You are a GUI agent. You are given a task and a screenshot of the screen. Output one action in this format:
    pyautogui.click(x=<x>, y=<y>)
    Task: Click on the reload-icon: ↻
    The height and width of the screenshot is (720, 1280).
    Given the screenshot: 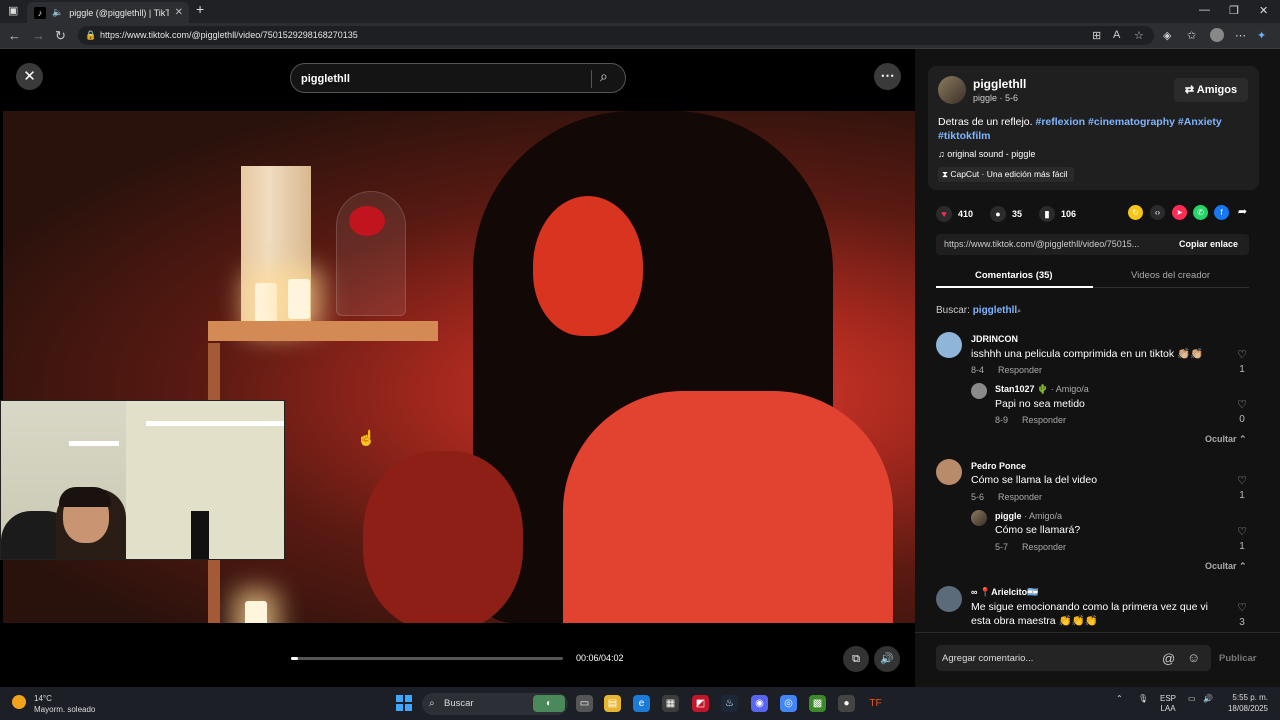 What is the action you would take?
    pyautogui.click(x=60, y=36)
    